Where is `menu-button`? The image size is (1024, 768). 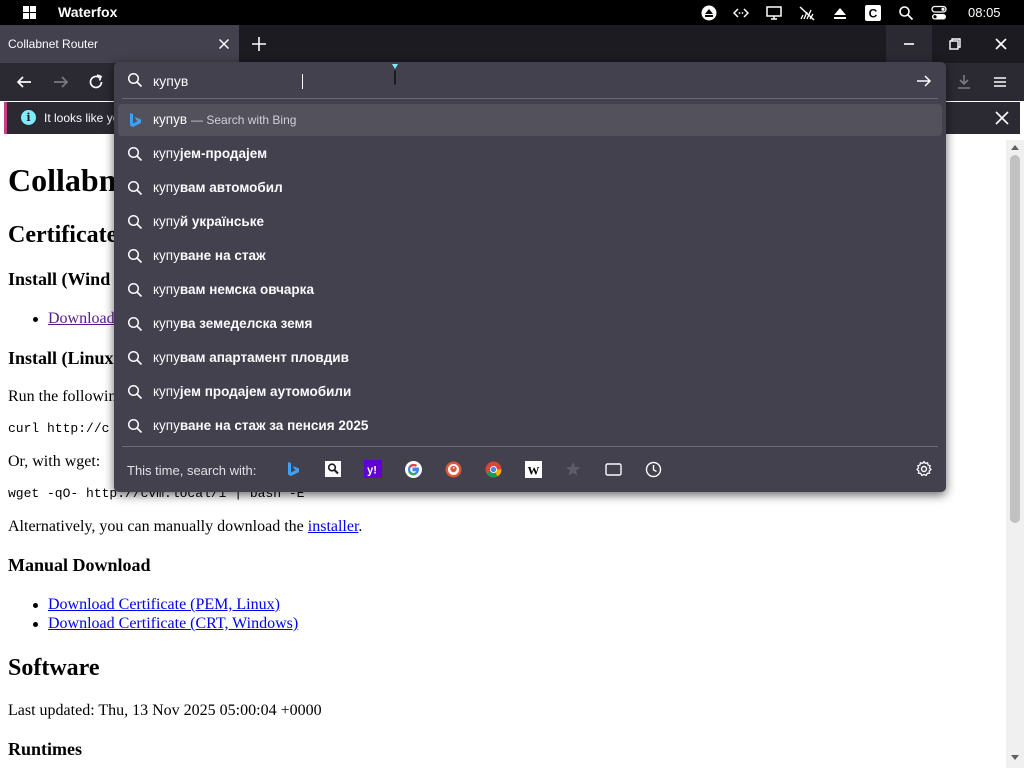 menu-button is located at coordinates (1000, 82).